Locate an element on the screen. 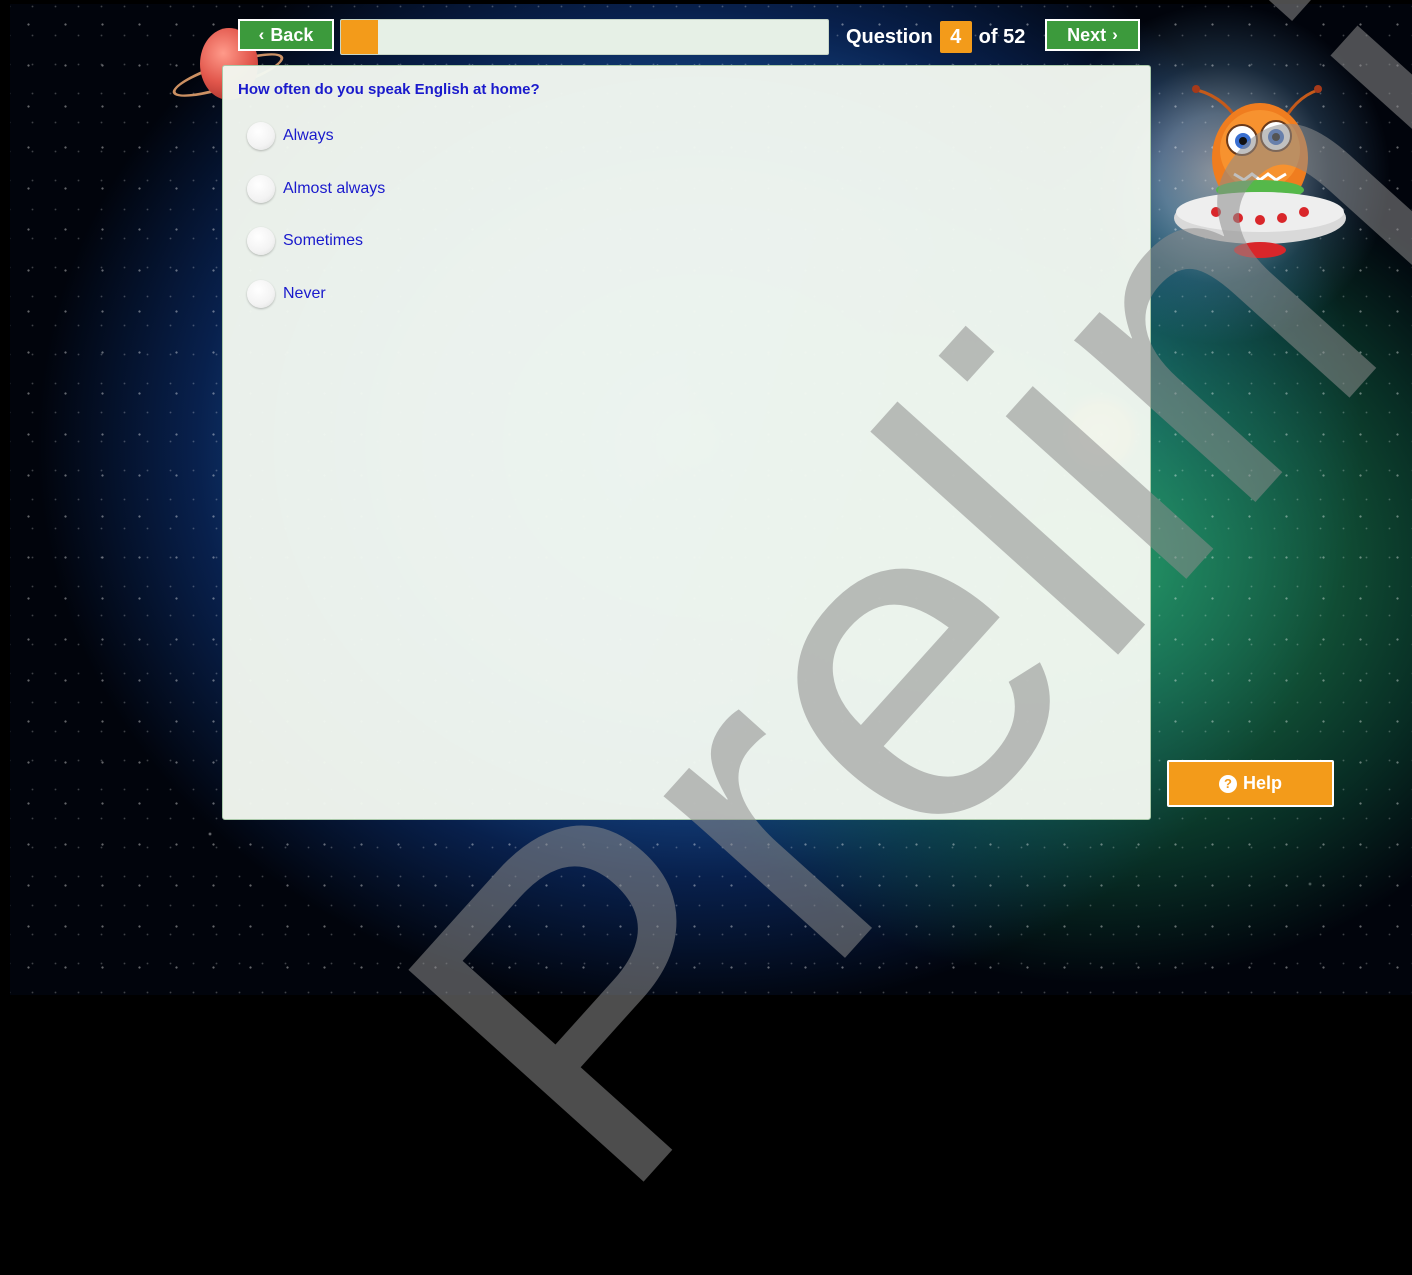  help-button-label: Help is located at coordinates (1262, 783).